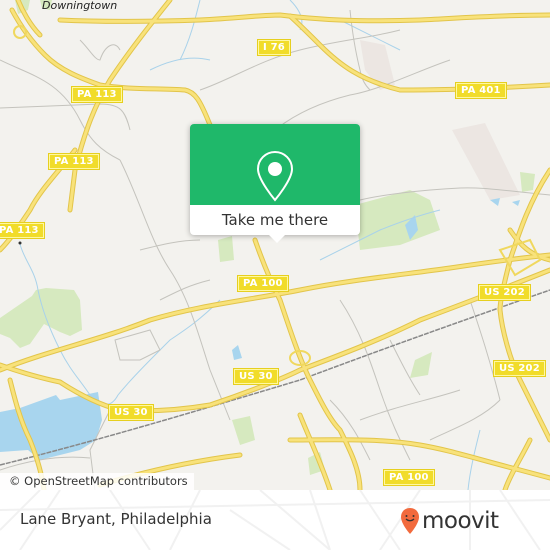  I want to click on moovit-logo: moovit, so click(449, 521).